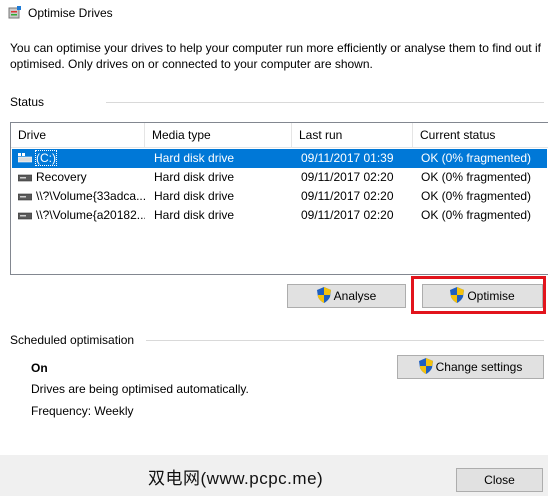 Image resolution: width=548 pixels, height=496 pixels. Describe the element at coordinates (70, 13) in the screenshot. I see `window-title: Optimise Drives` at that location.